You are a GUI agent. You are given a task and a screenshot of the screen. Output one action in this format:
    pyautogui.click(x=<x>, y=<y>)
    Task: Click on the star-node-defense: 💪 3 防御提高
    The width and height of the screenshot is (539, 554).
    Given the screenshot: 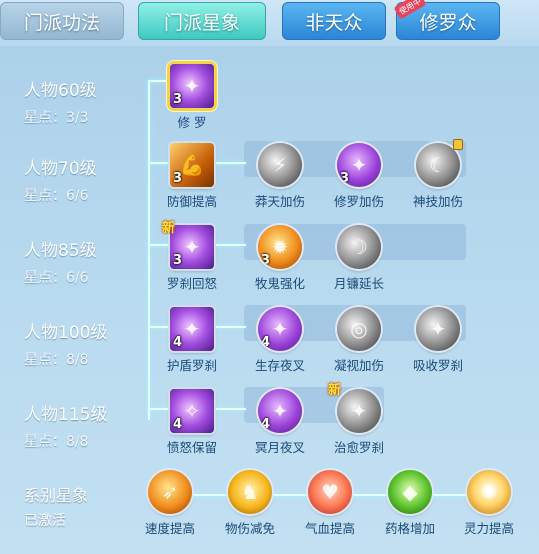 What is the action you would take?
    pyautogui.click(x=192, y=176)
    